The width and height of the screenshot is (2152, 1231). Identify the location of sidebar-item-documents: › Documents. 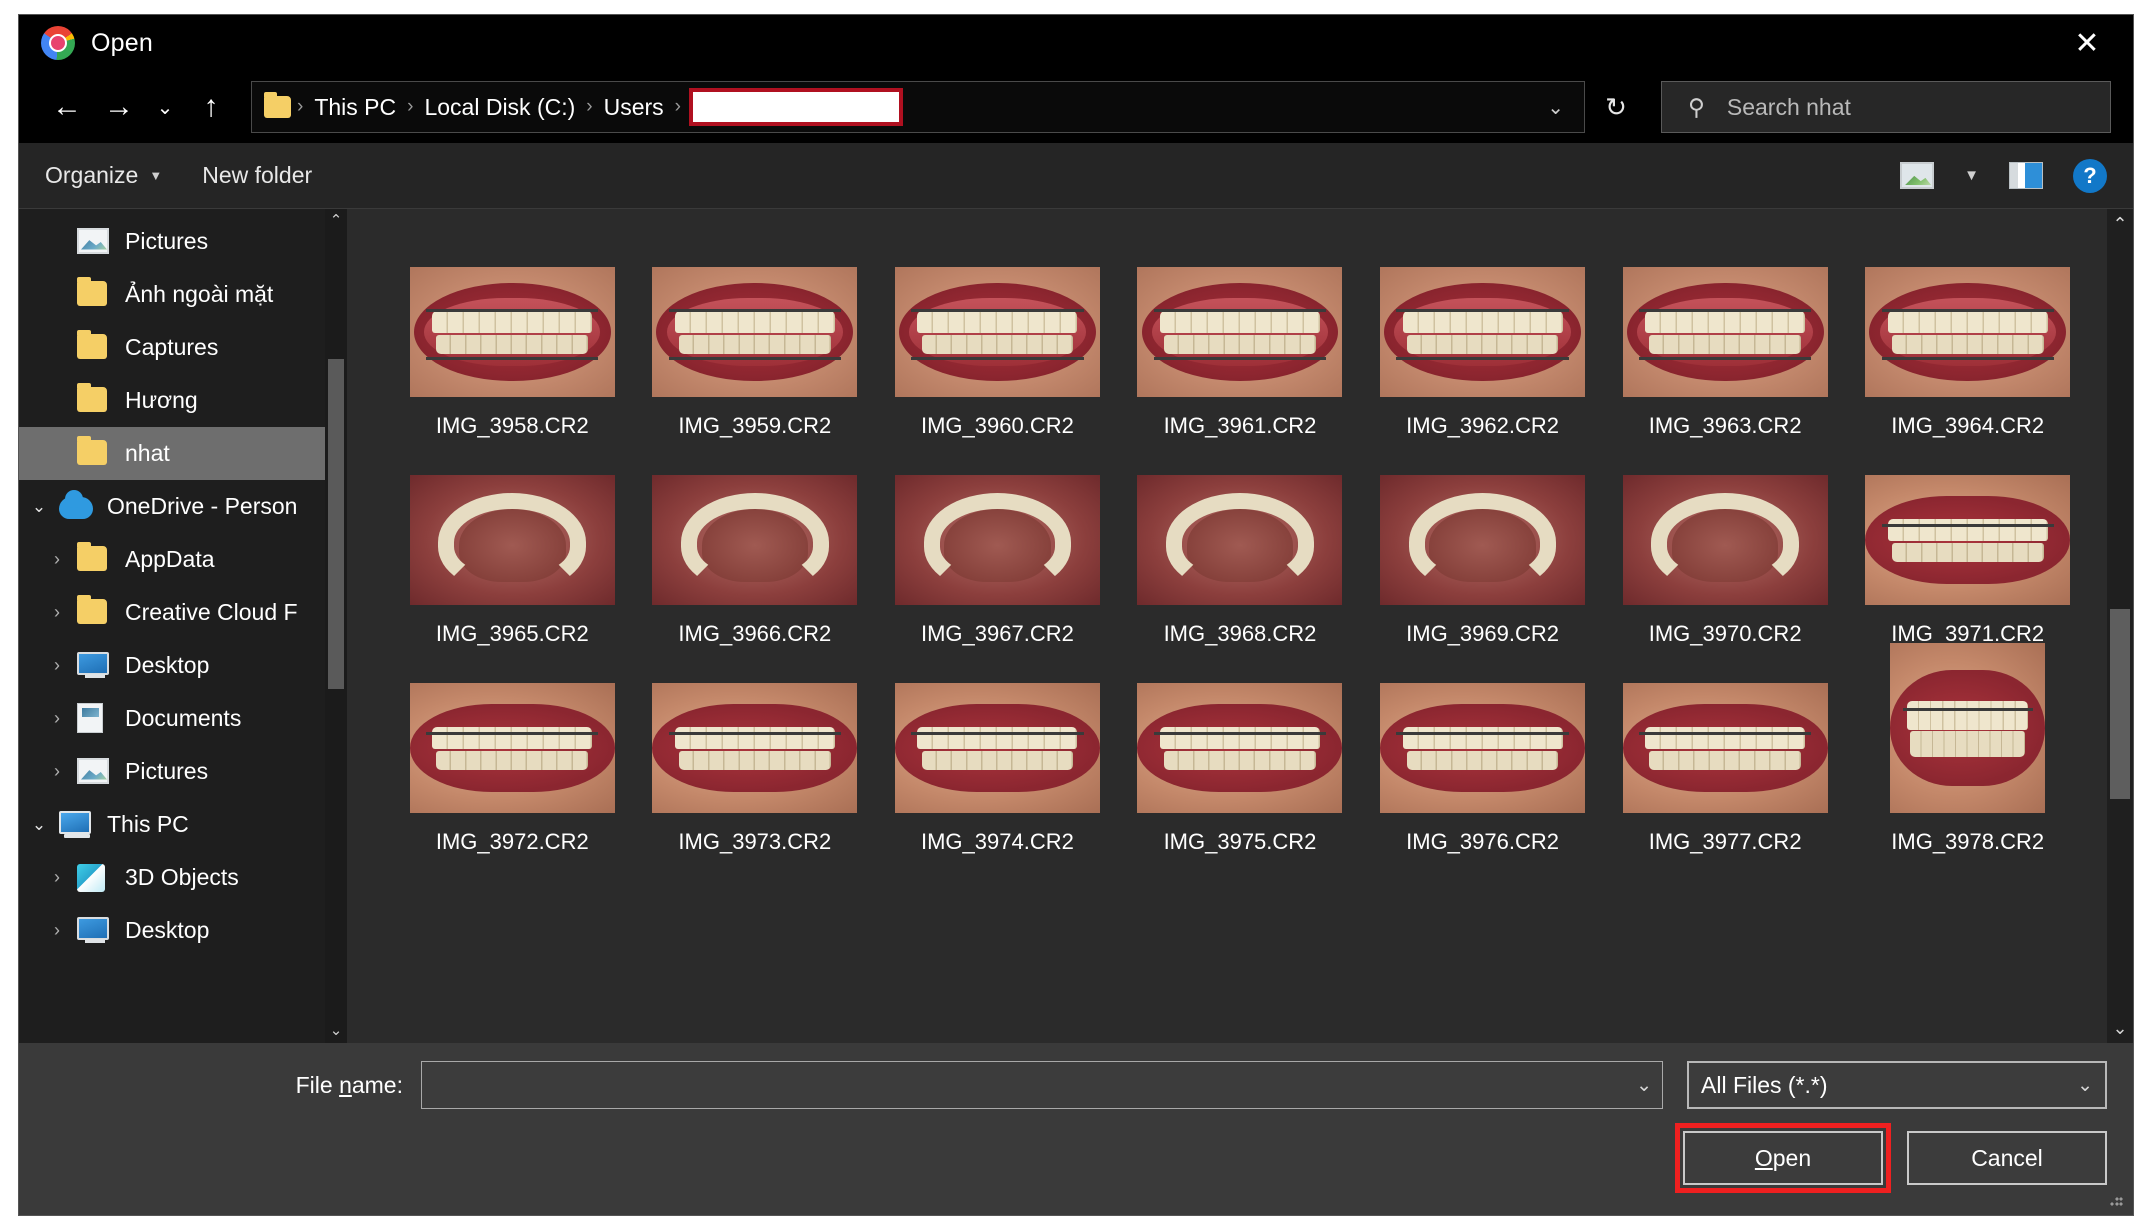
(183, 718).